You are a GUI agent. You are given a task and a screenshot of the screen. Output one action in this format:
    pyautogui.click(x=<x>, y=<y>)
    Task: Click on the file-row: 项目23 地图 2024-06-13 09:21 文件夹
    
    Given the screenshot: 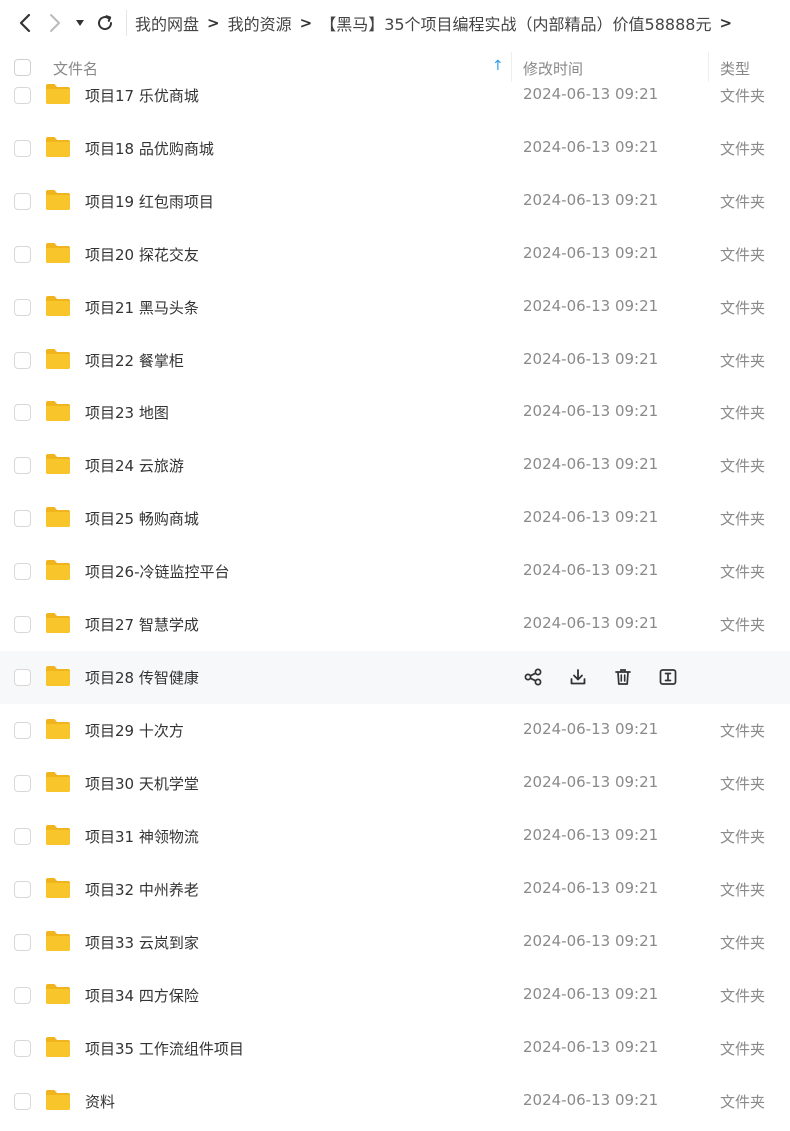 What is the action you would take?
    pyautogui.click(x=395, y=412)
    